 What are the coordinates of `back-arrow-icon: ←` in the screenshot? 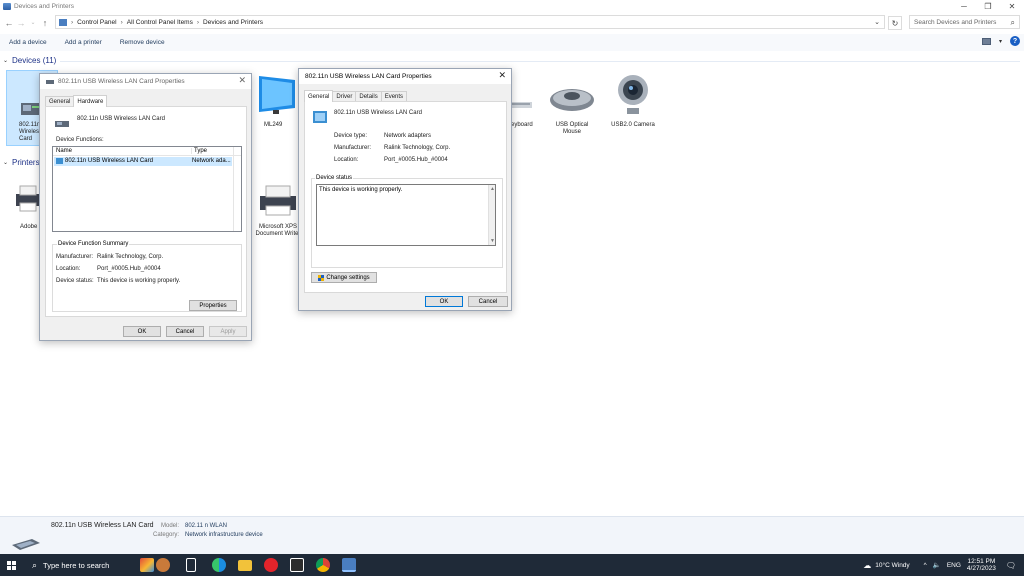 It's located at (9, 23).